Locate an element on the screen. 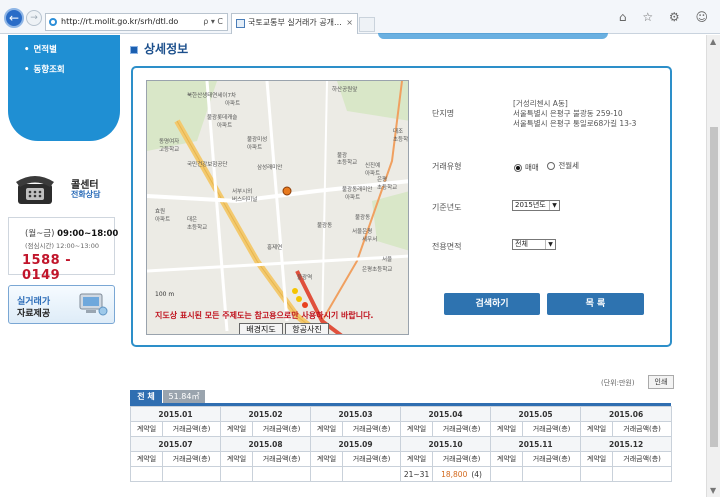  address-text: http://rt.molit.go.kr/srh/dtl.do is located at coordinates (120, 21).